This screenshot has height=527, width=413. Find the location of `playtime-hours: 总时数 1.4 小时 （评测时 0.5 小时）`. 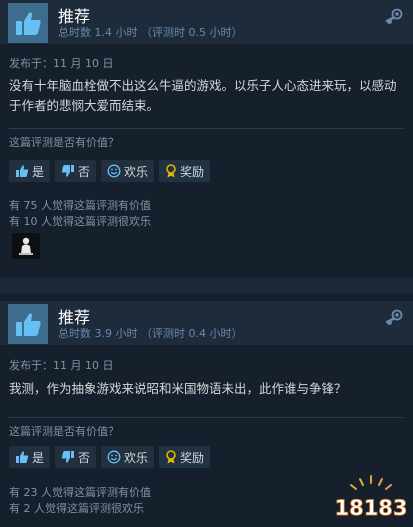

playtime-hours: 总时数 1.4 小时 （评测时 0.5 小时） is located at coordinates (150, 32).